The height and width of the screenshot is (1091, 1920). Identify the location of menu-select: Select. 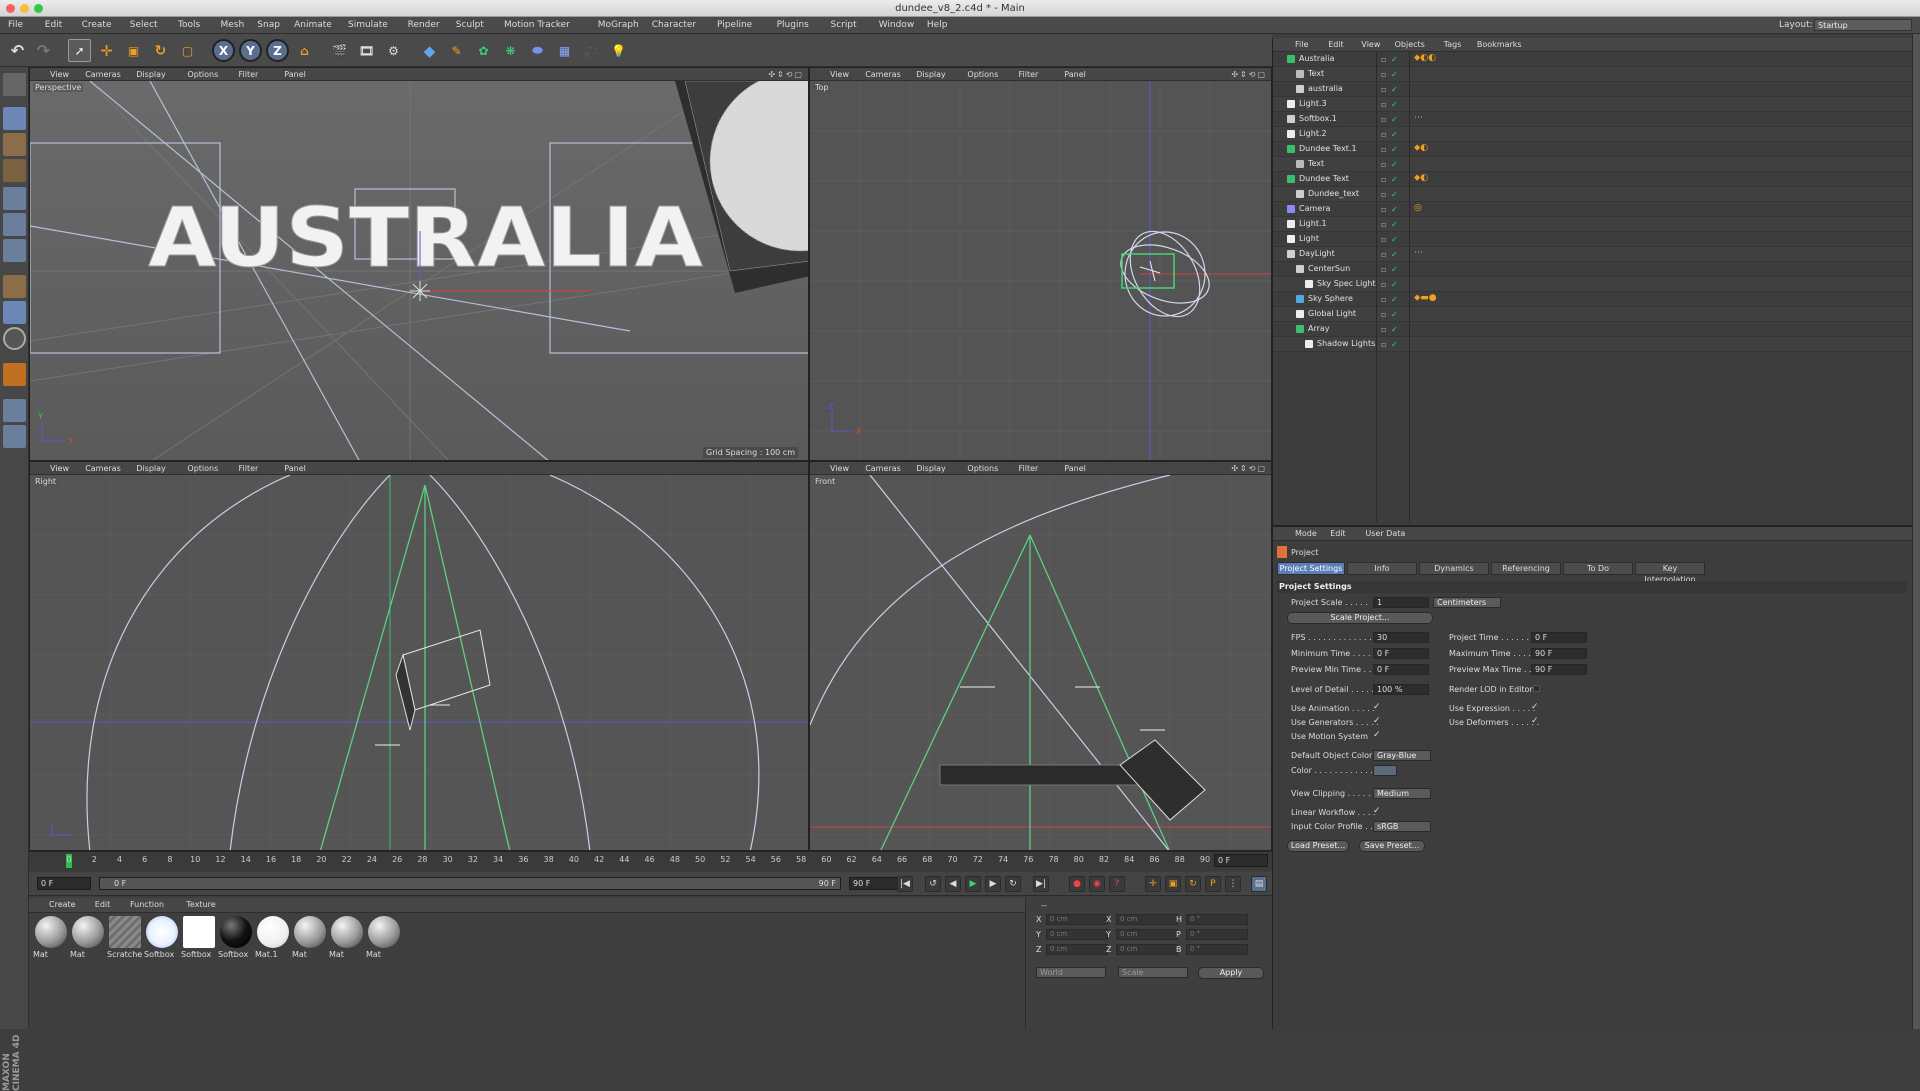
(144, 25).